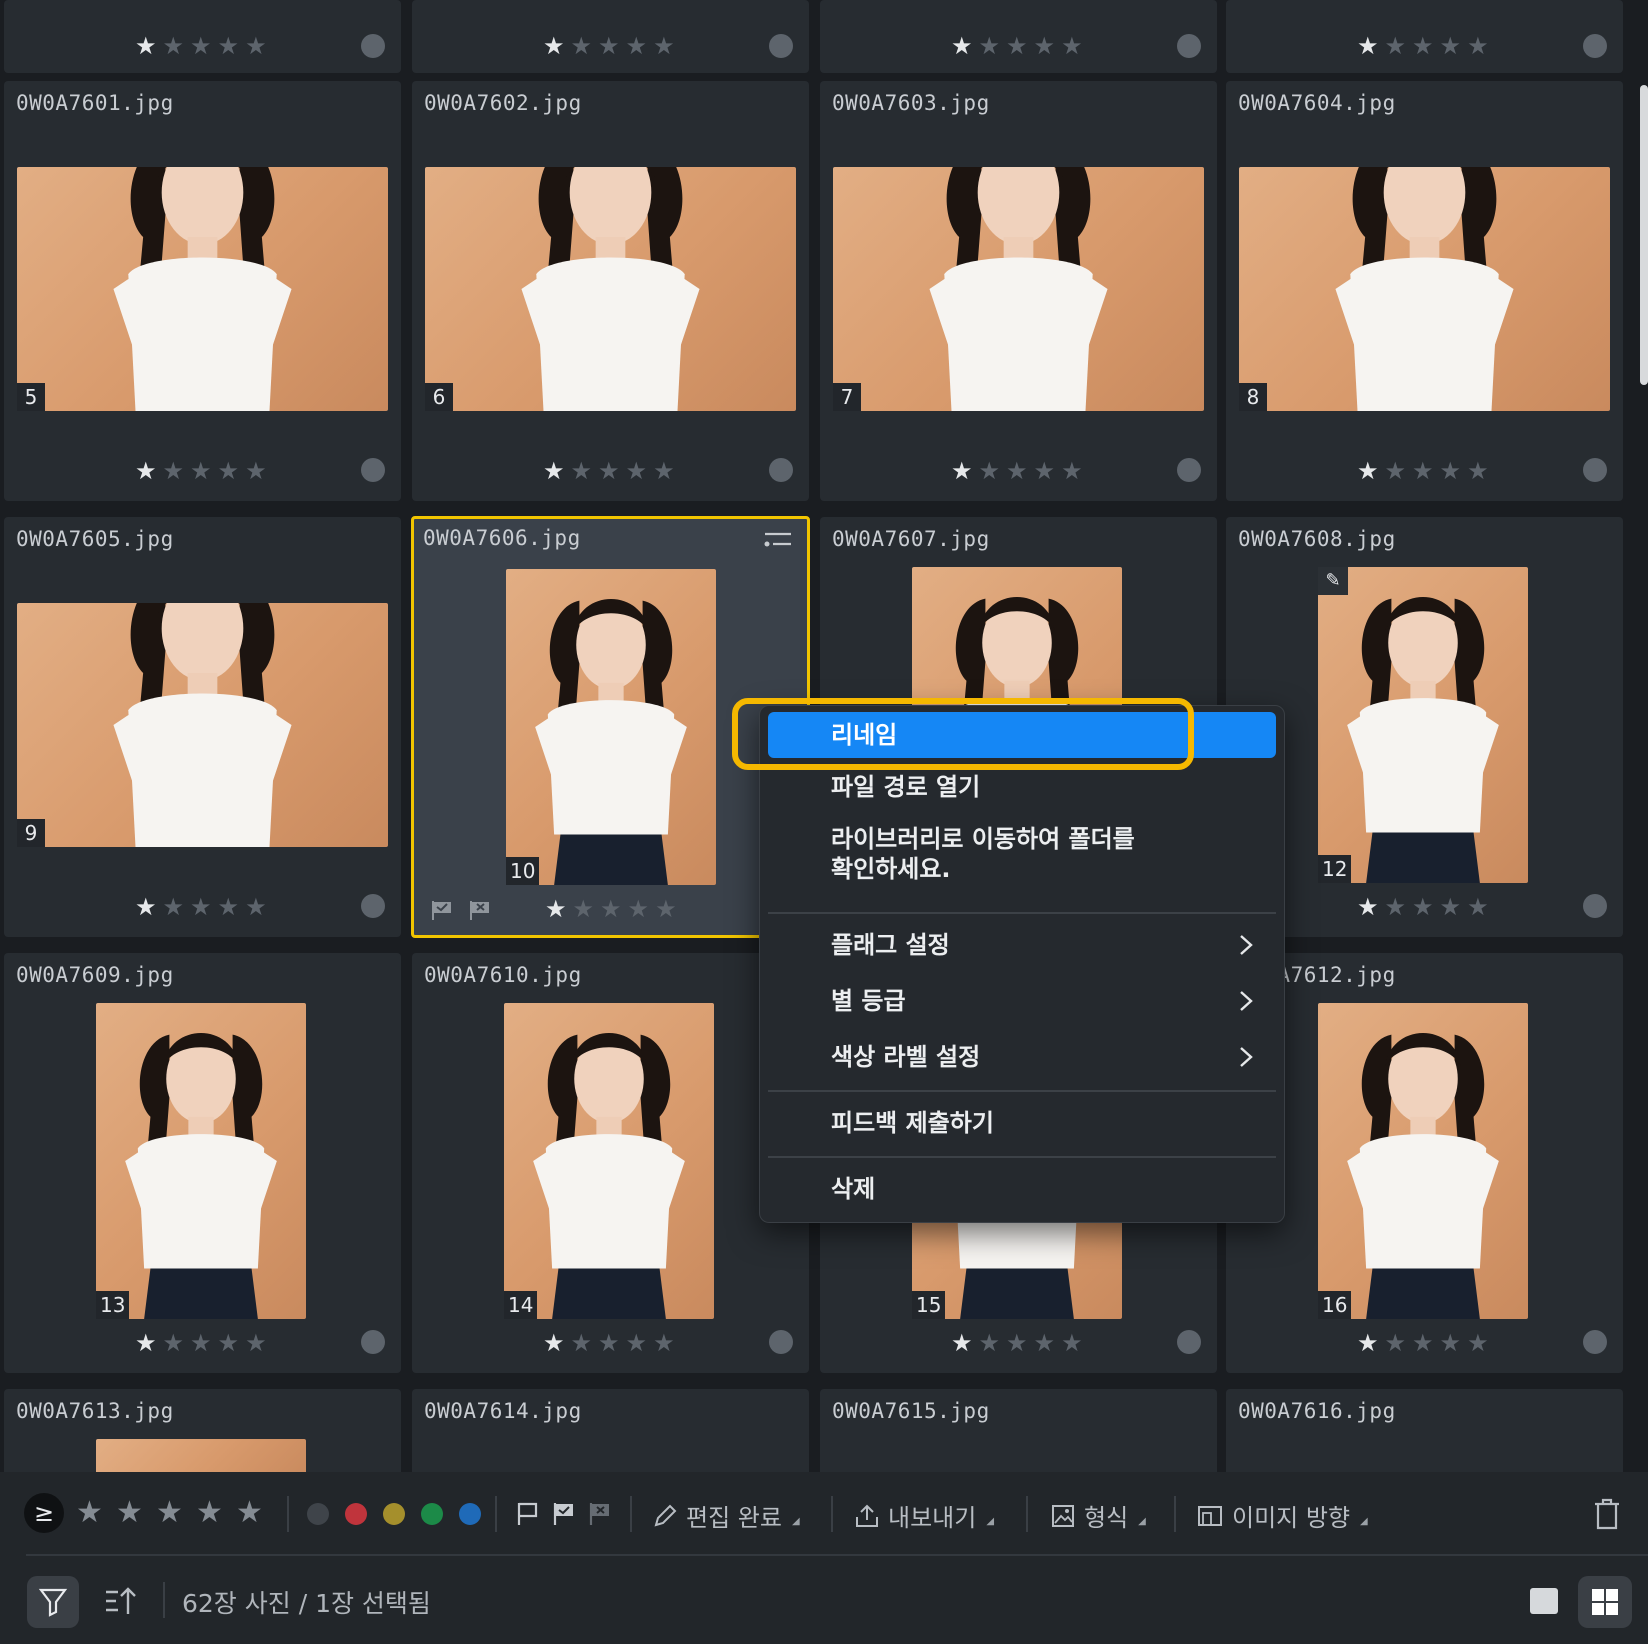 Image resolution: width=1648 pixels, height=1644 pixels. I want to click on photo-cell: 0W0A7613.jpg, so click(202, 1430).